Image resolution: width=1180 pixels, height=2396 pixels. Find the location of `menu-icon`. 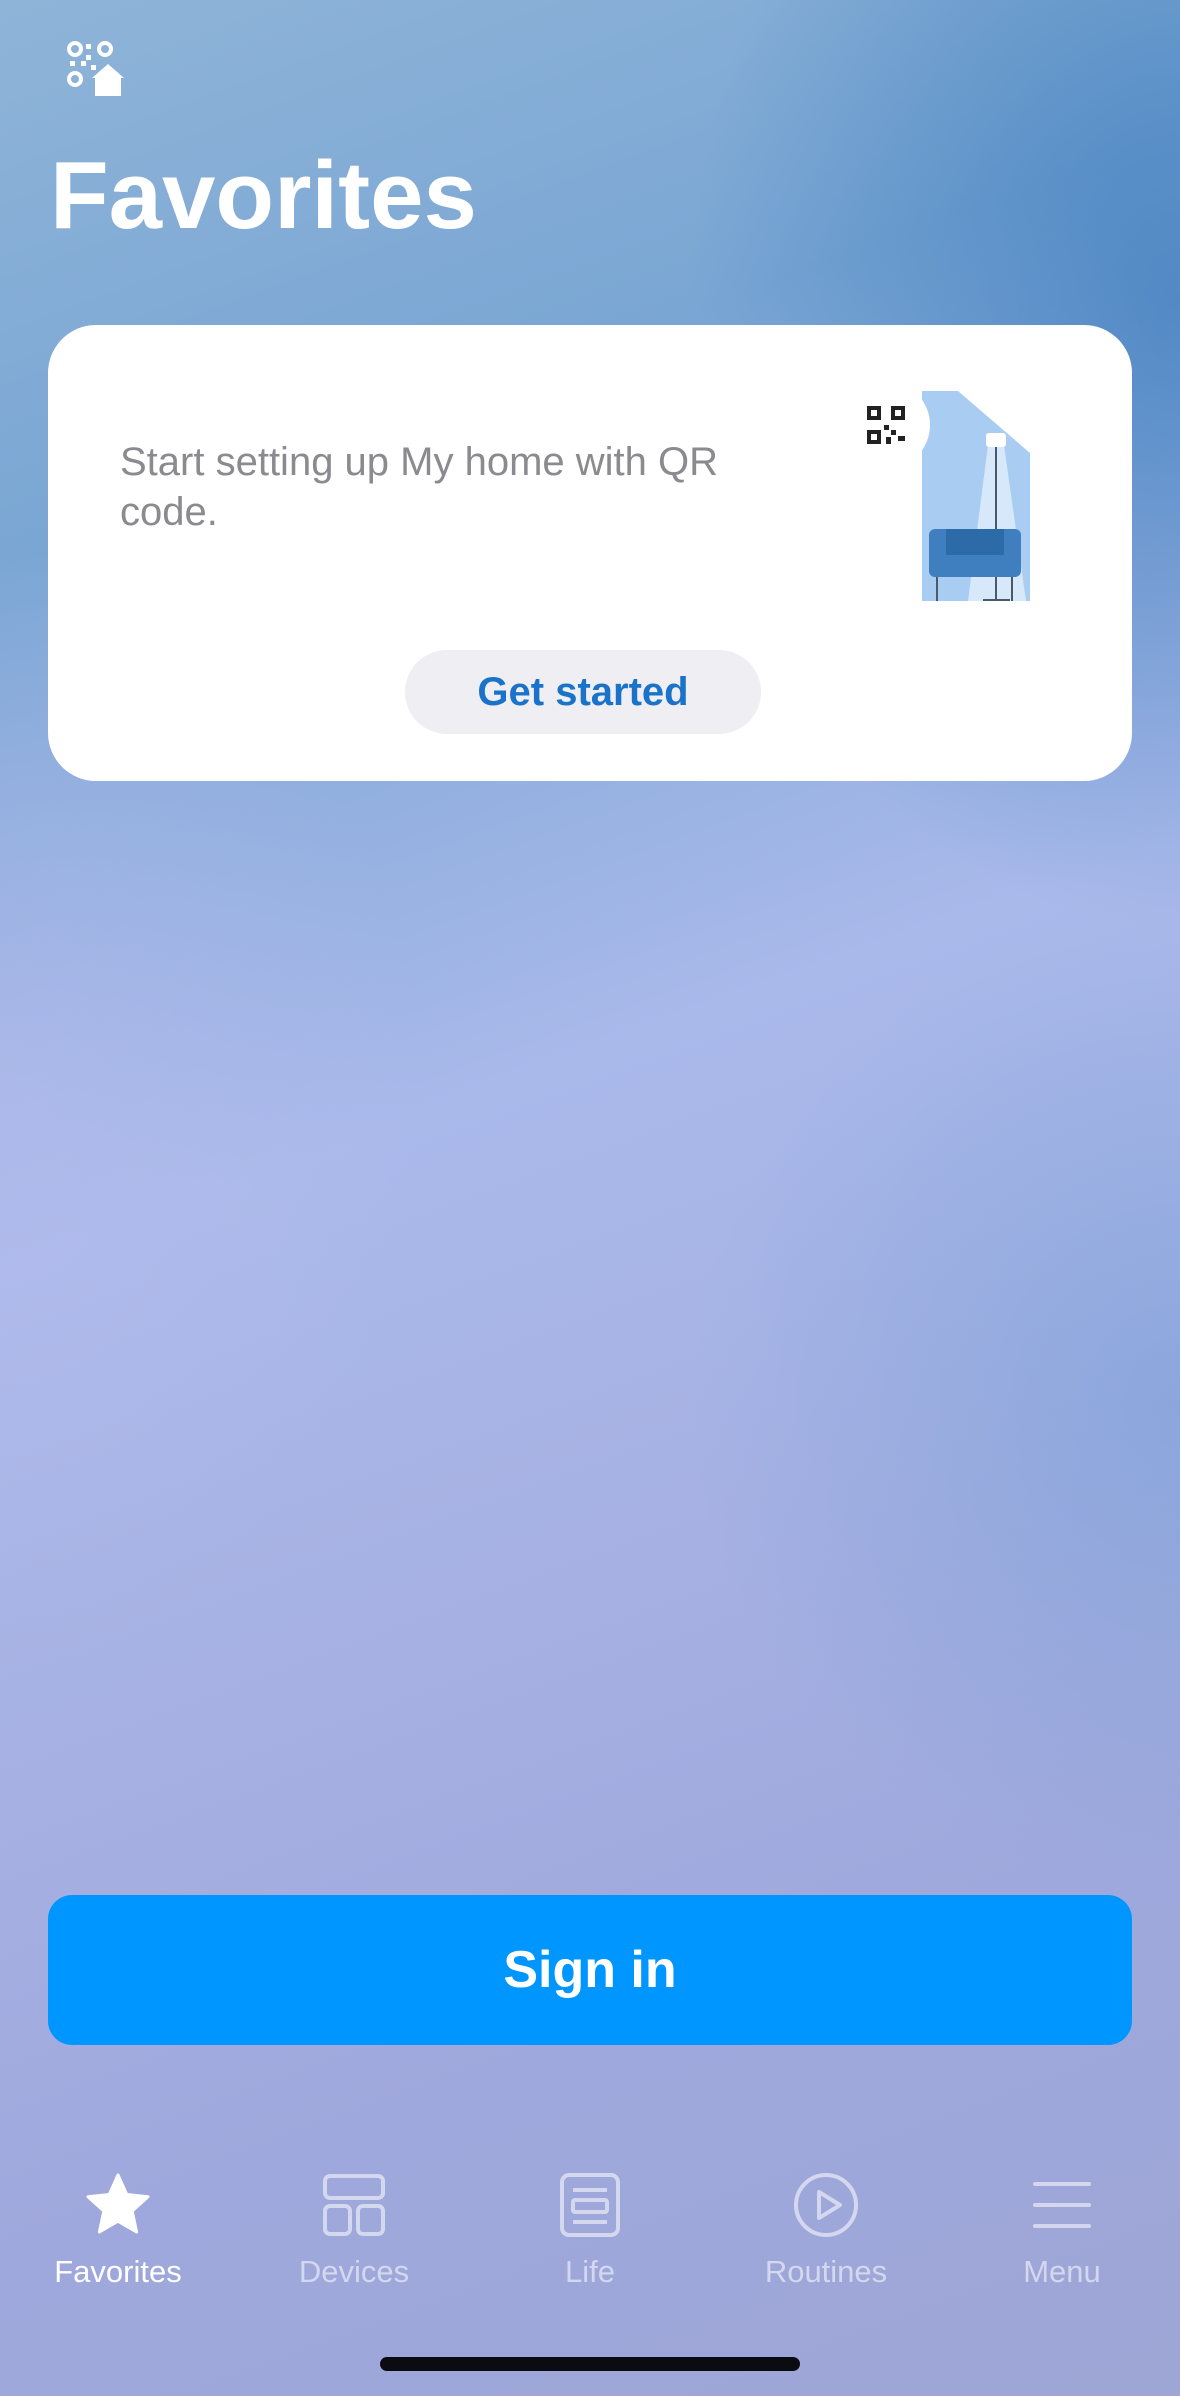

menu-icon is located at coordinates (1062, 2205).